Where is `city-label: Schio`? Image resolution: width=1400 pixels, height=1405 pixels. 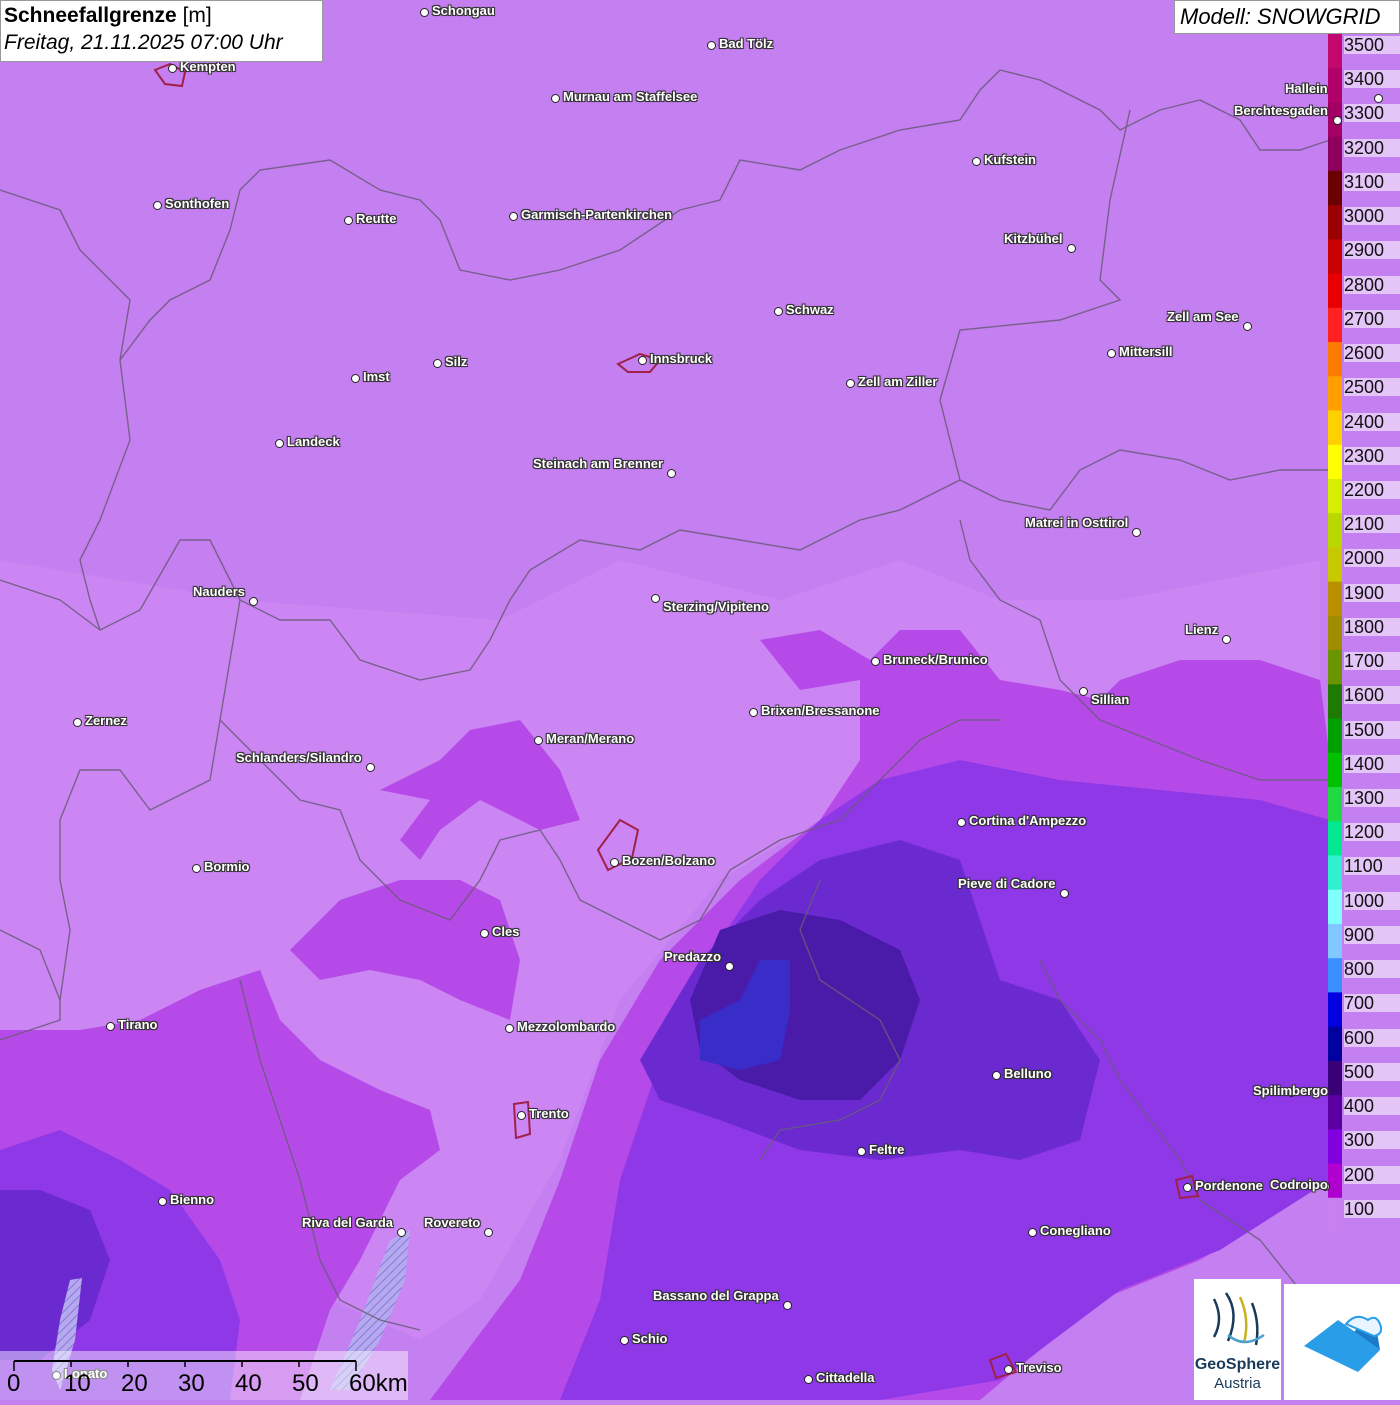 city-label: Schio is located at coordinates (650, 1338).